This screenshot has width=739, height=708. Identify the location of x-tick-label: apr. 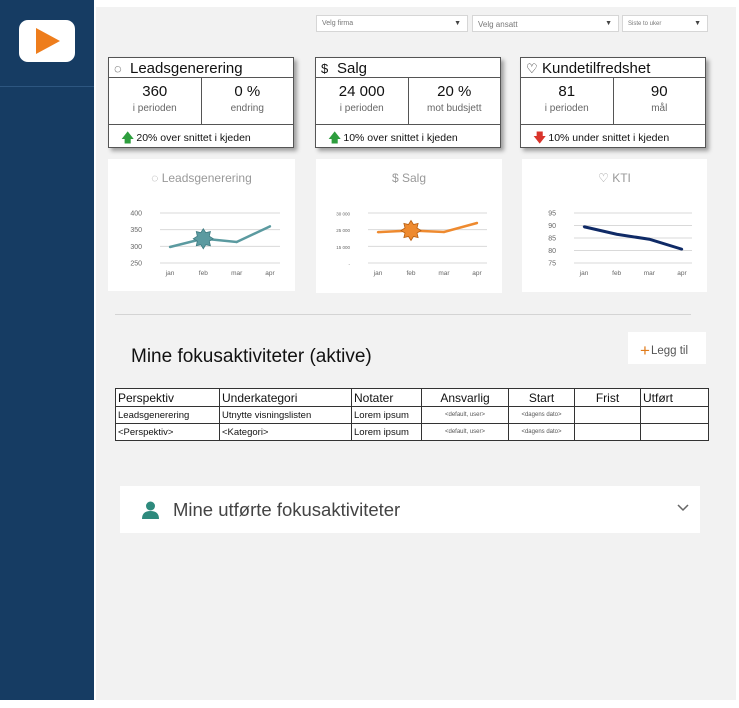
(682, 273).